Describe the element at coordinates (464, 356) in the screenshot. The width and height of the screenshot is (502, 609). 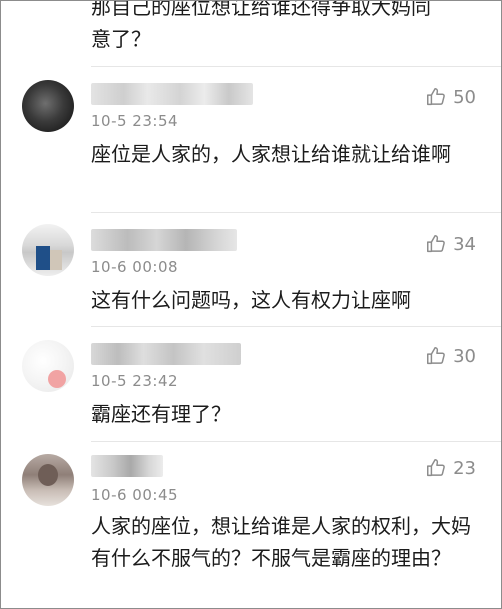
I see `like-count: 30` at that location.